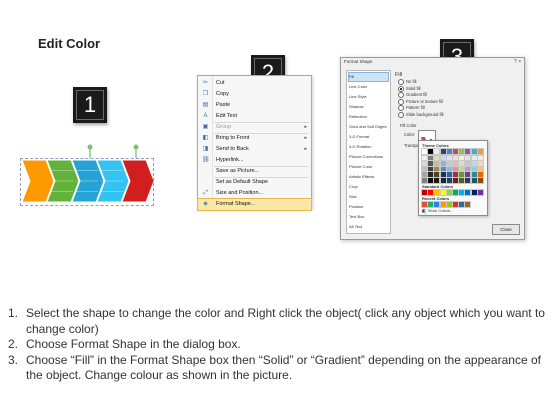  Describe the element at coordinates (368, 167) in the screenshot. I see `category-picture-color: Picture Color` at that location.